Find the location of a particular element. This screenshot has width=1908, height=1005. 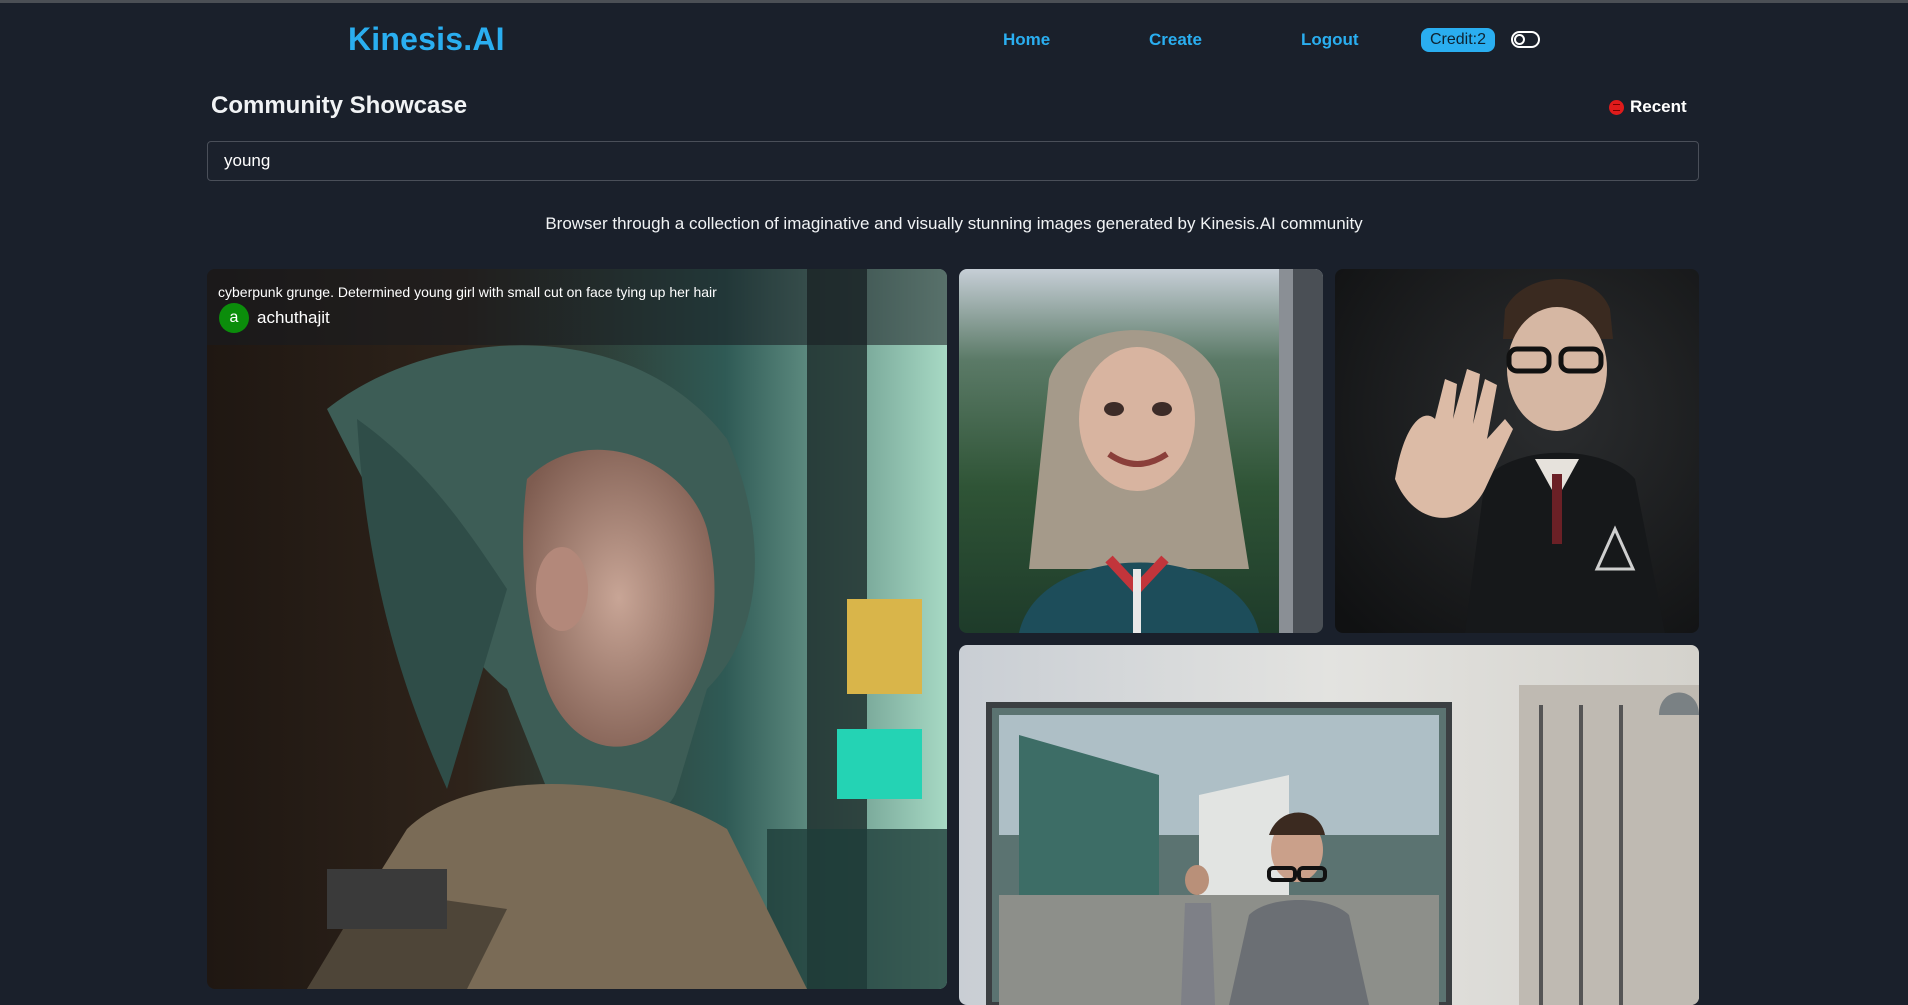

young-man-glasses-image is located at coordinates (1517, 451).